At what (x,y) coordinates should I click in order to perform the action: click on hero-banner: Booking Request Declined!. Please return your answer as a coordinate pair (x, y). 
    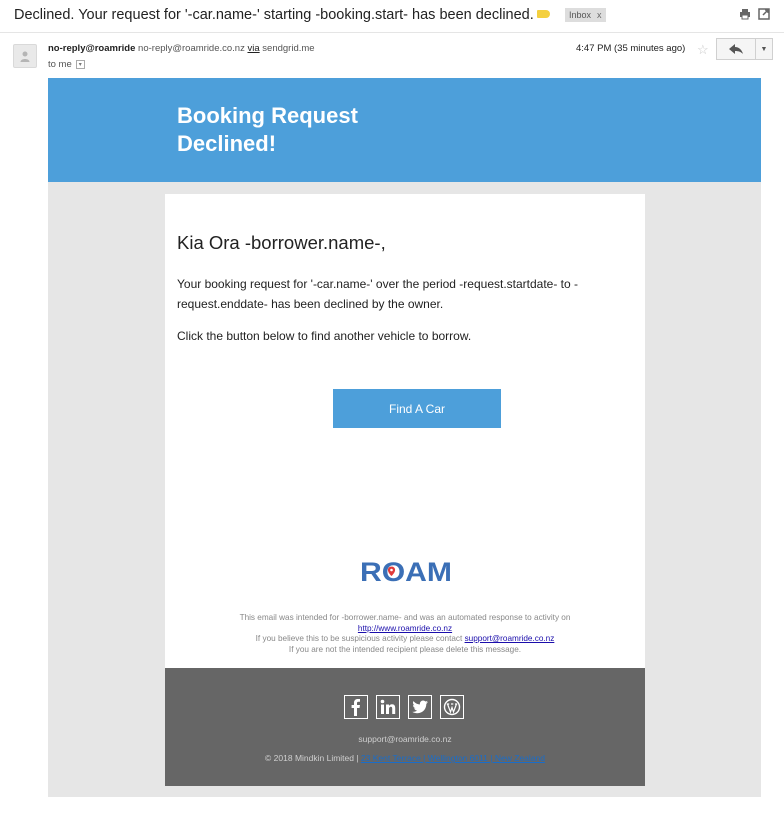
    Looking at the image, I should click on (404, 130).